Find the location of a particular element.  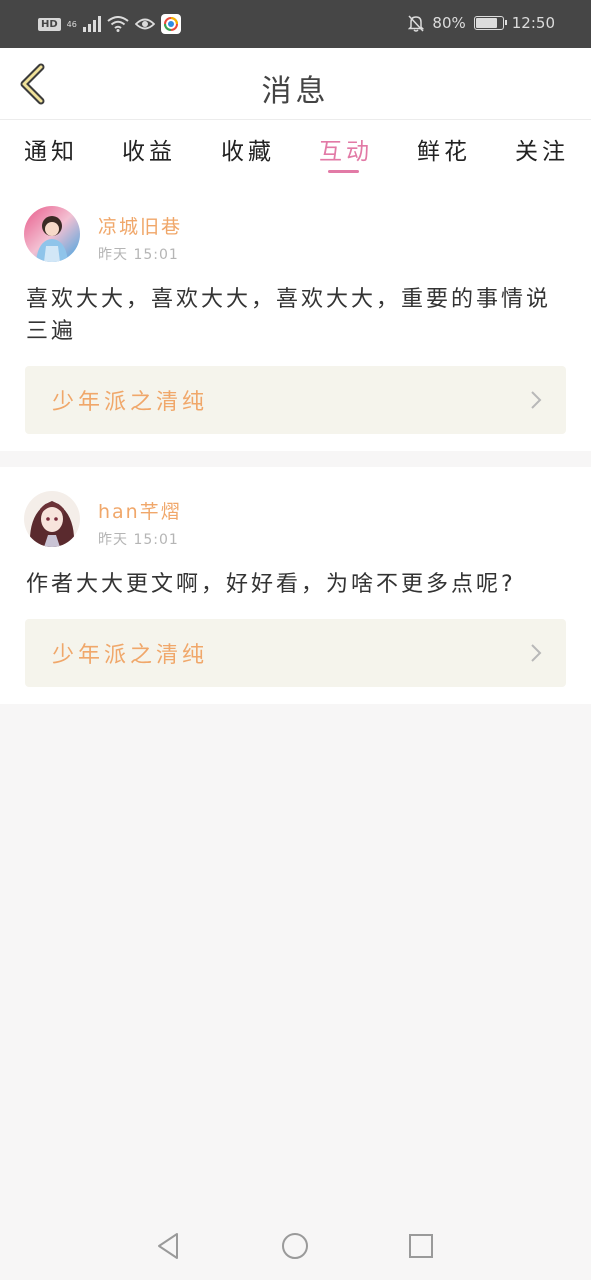

tab-flowers: 鲜花 is located at coordinates (444, 149).